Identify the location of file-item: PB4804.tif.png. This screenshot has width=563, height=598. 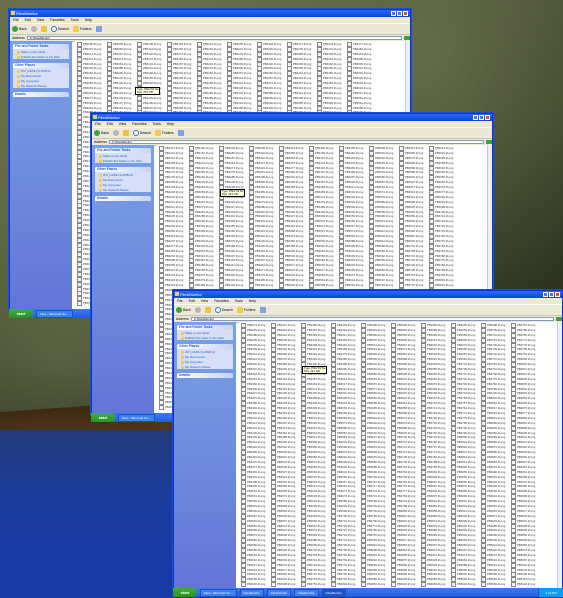
(343, 584).